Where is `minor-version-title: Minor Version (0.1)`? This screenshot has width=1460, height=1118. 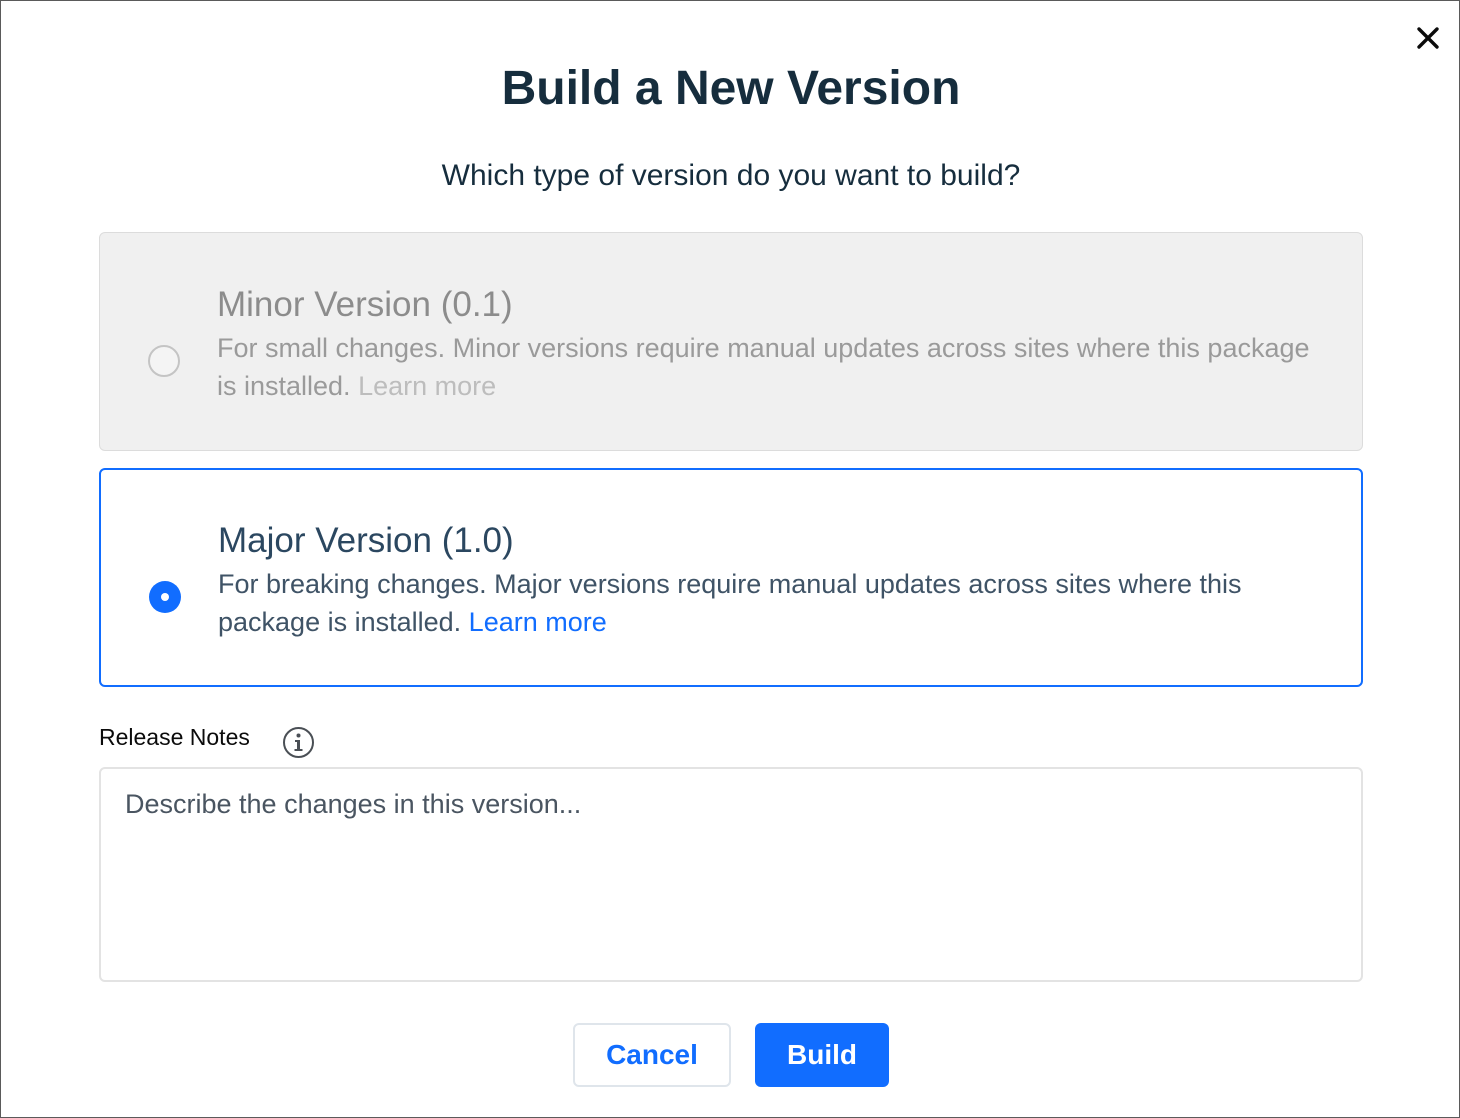 minor-version-title: Minor Version (0.1) is located at coordinates (365, 304).